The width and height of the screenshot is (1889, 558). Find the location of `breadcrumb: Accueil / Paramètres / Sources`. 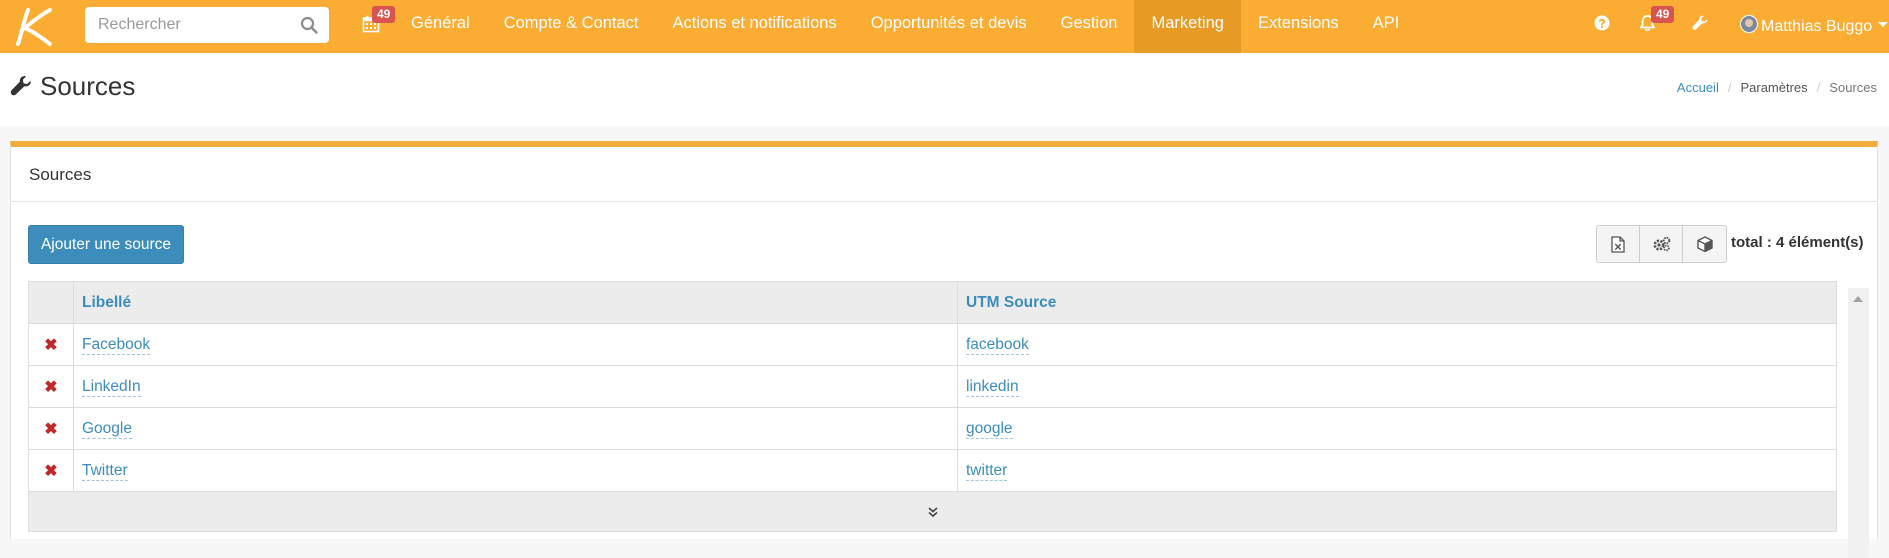

breadcrumb: Accueil / Paramètres / Sources is located at coordinates (1777, 87).